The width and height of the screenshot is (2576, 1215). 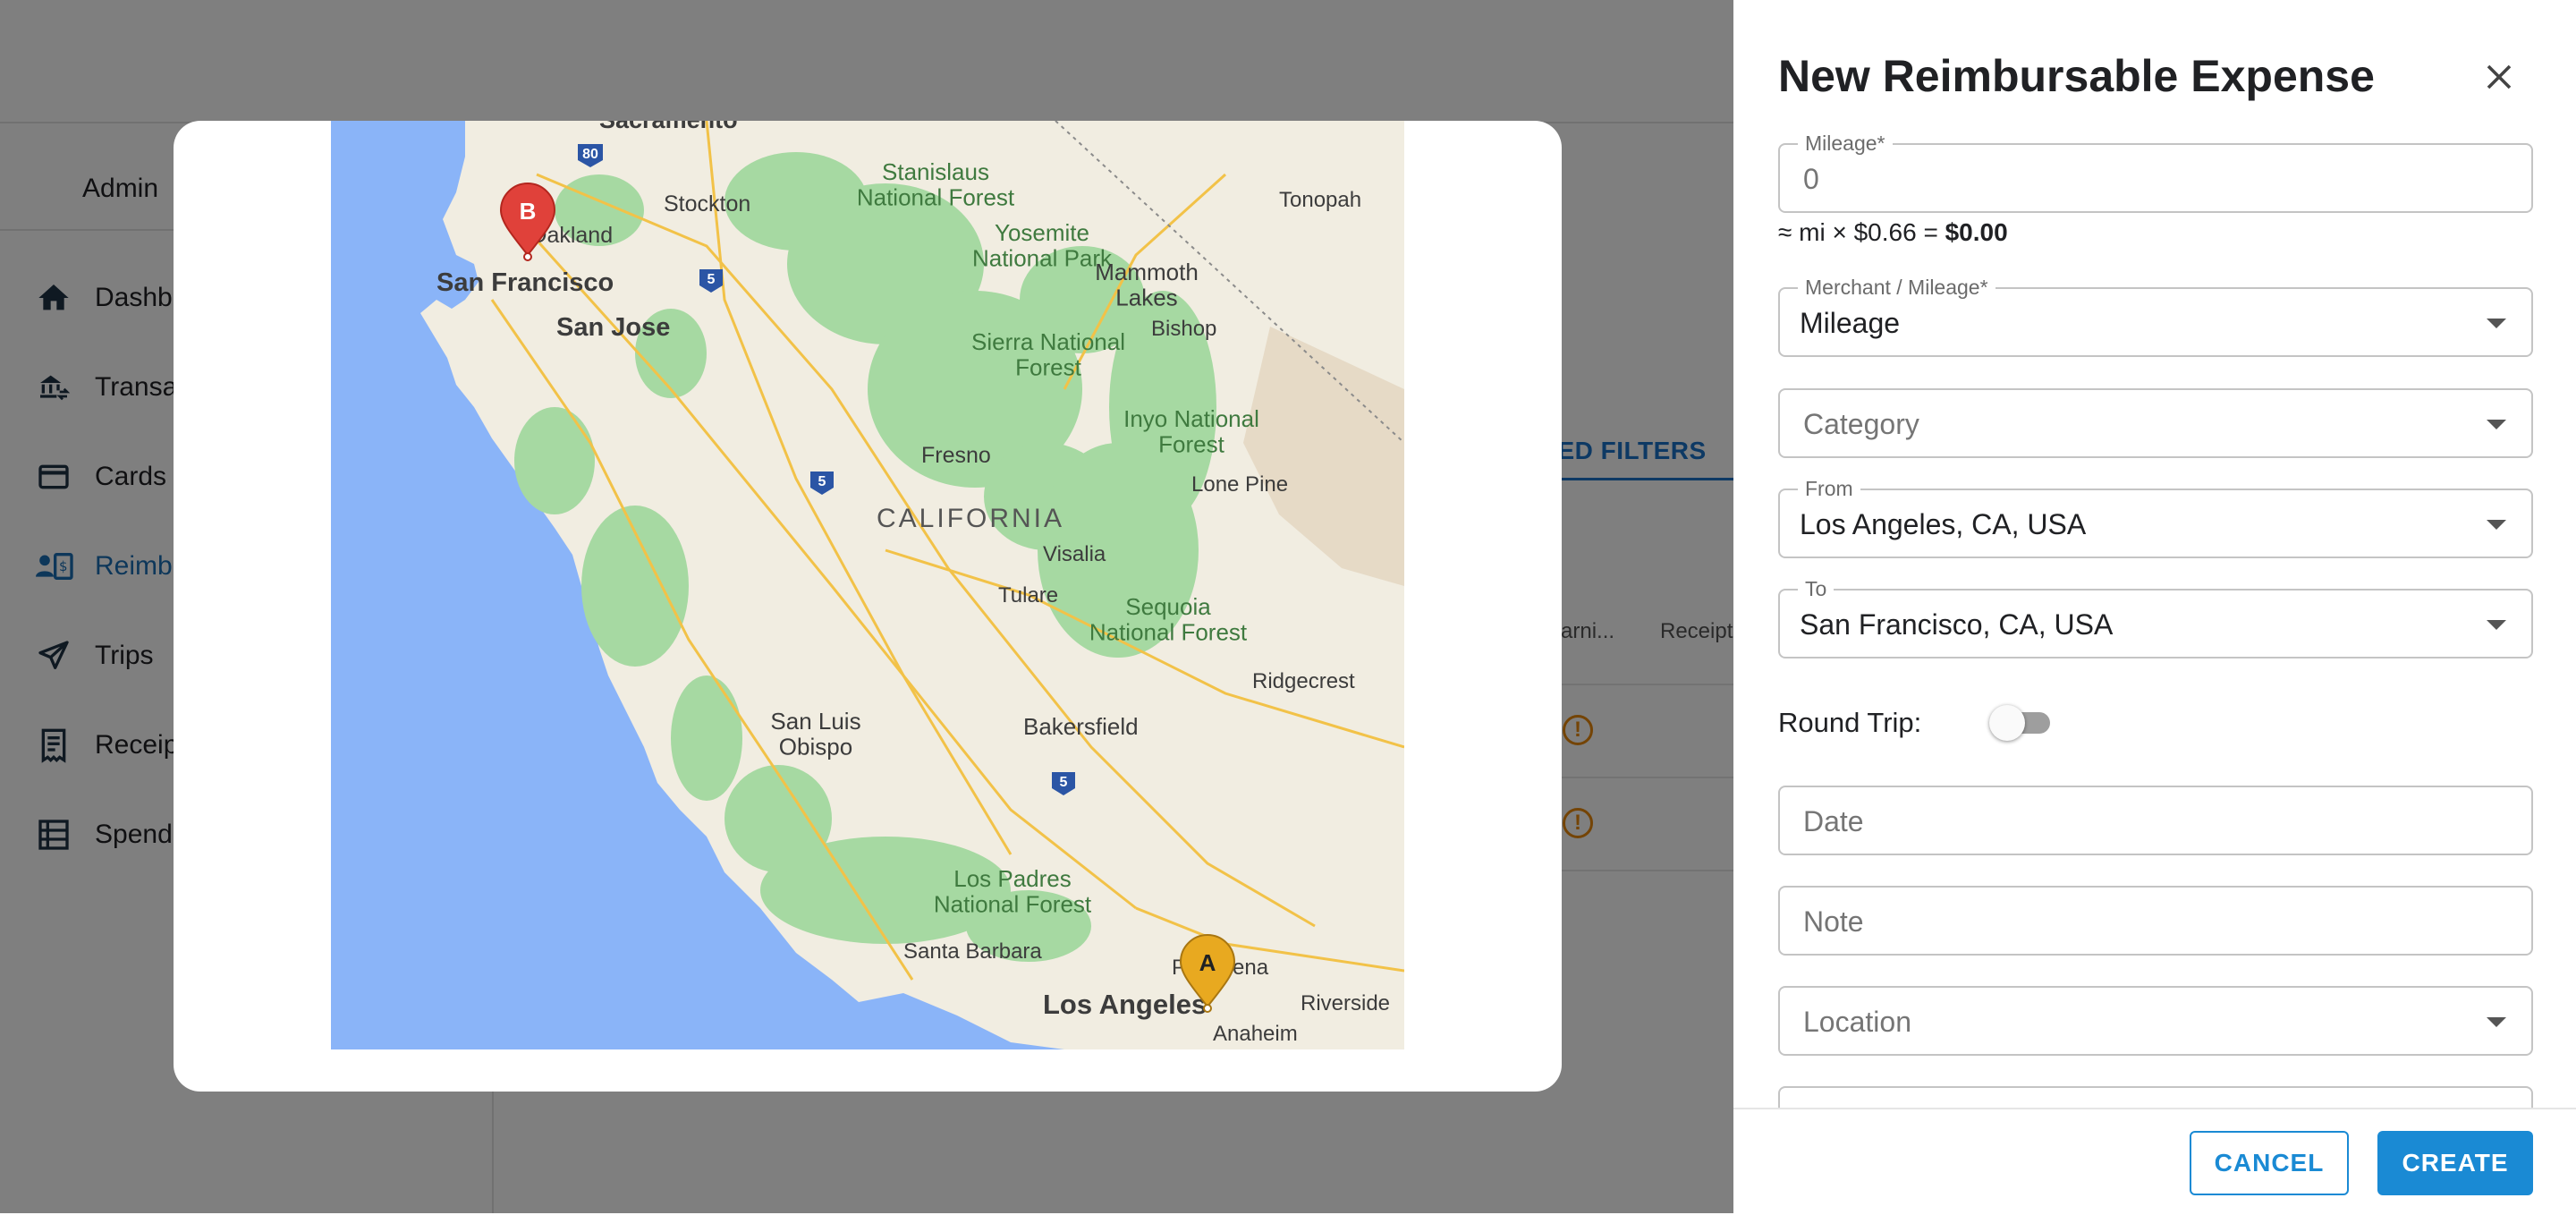 I want to click on close-button, so click(x=2499, y=79).